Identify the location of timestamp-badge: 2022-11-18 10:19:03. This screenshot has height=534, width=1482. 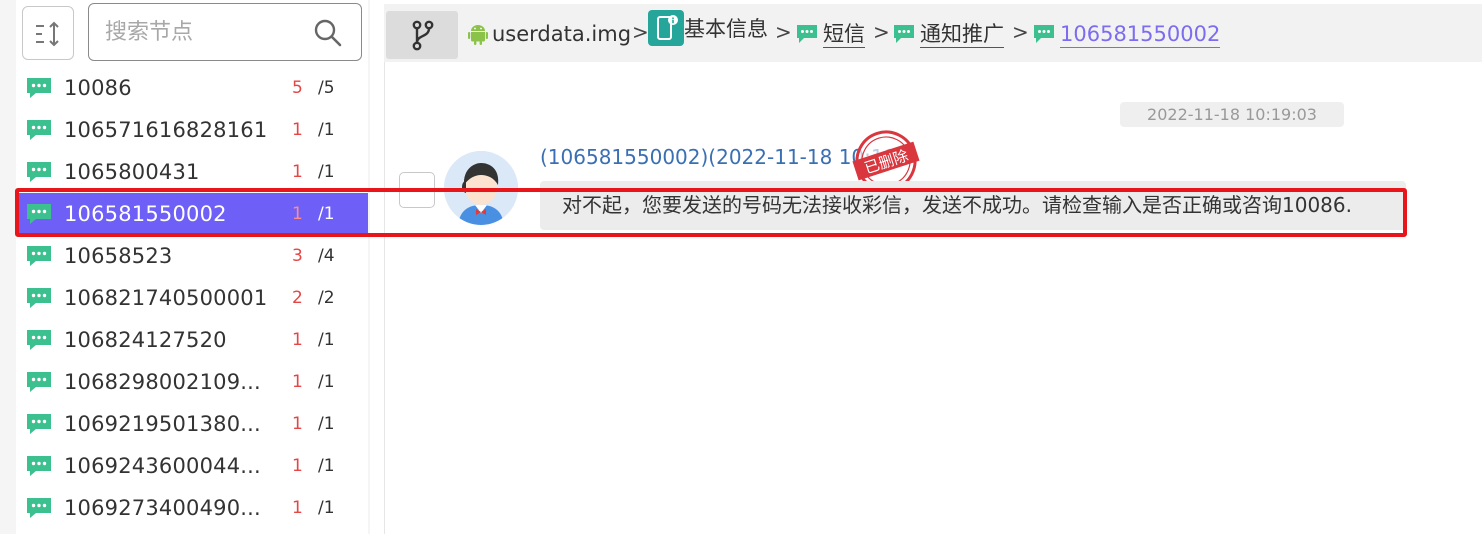
(1232, 114).